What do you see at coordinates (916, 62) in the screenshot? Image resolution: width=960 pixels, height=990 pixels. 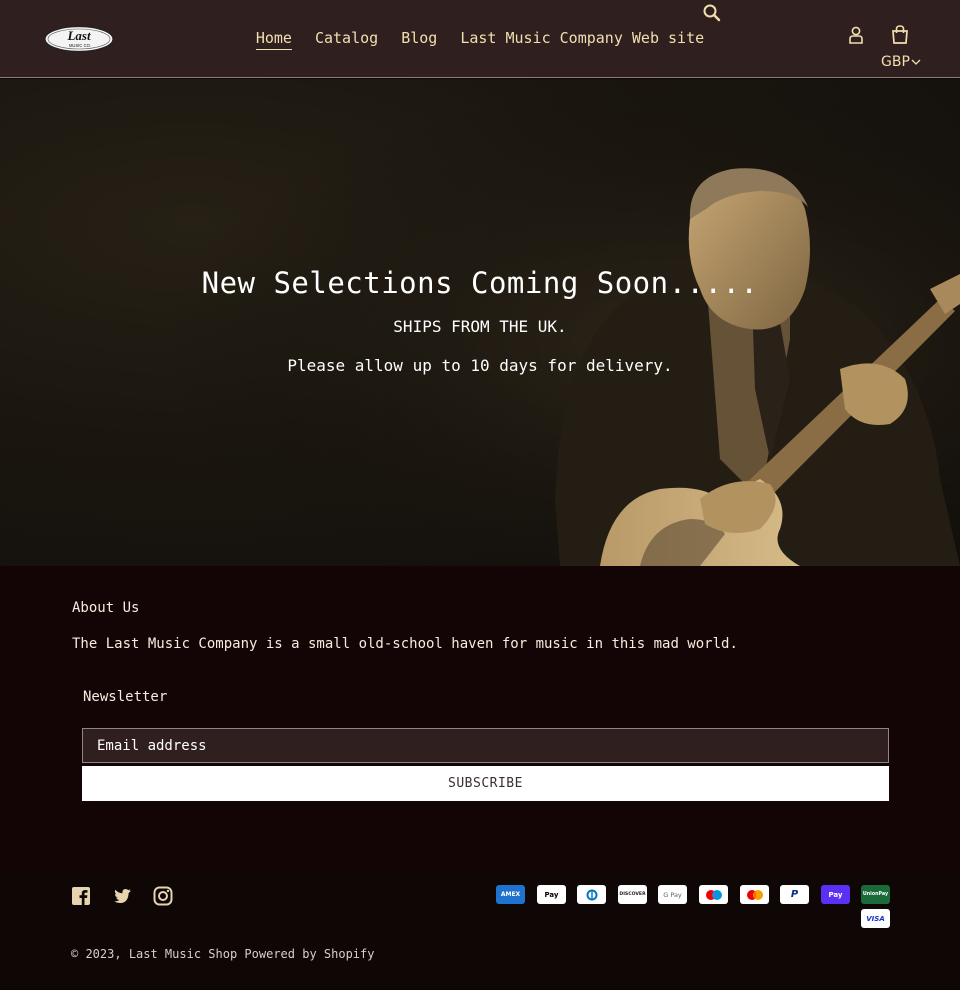 I see `chevron-down-icon` at bounding box center [916, 62].